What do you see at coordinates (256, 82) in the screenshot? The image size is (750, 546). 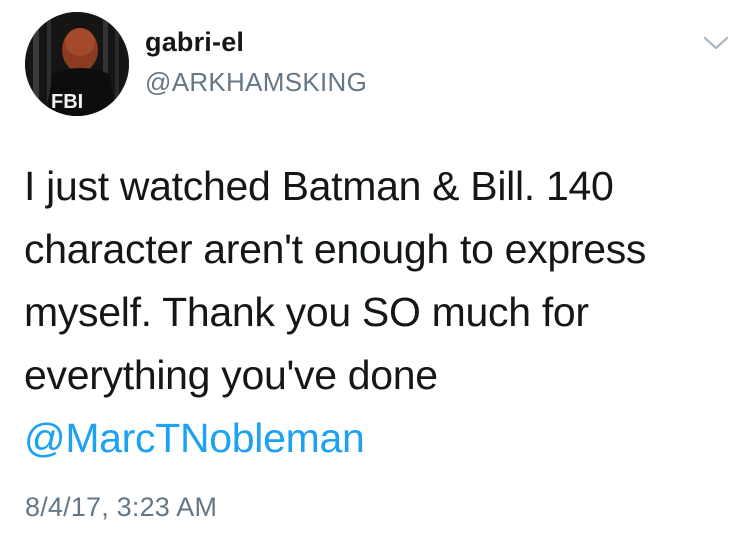 I see `user-handle: @ARKHAMSKING` at bounding box center [256, 82].